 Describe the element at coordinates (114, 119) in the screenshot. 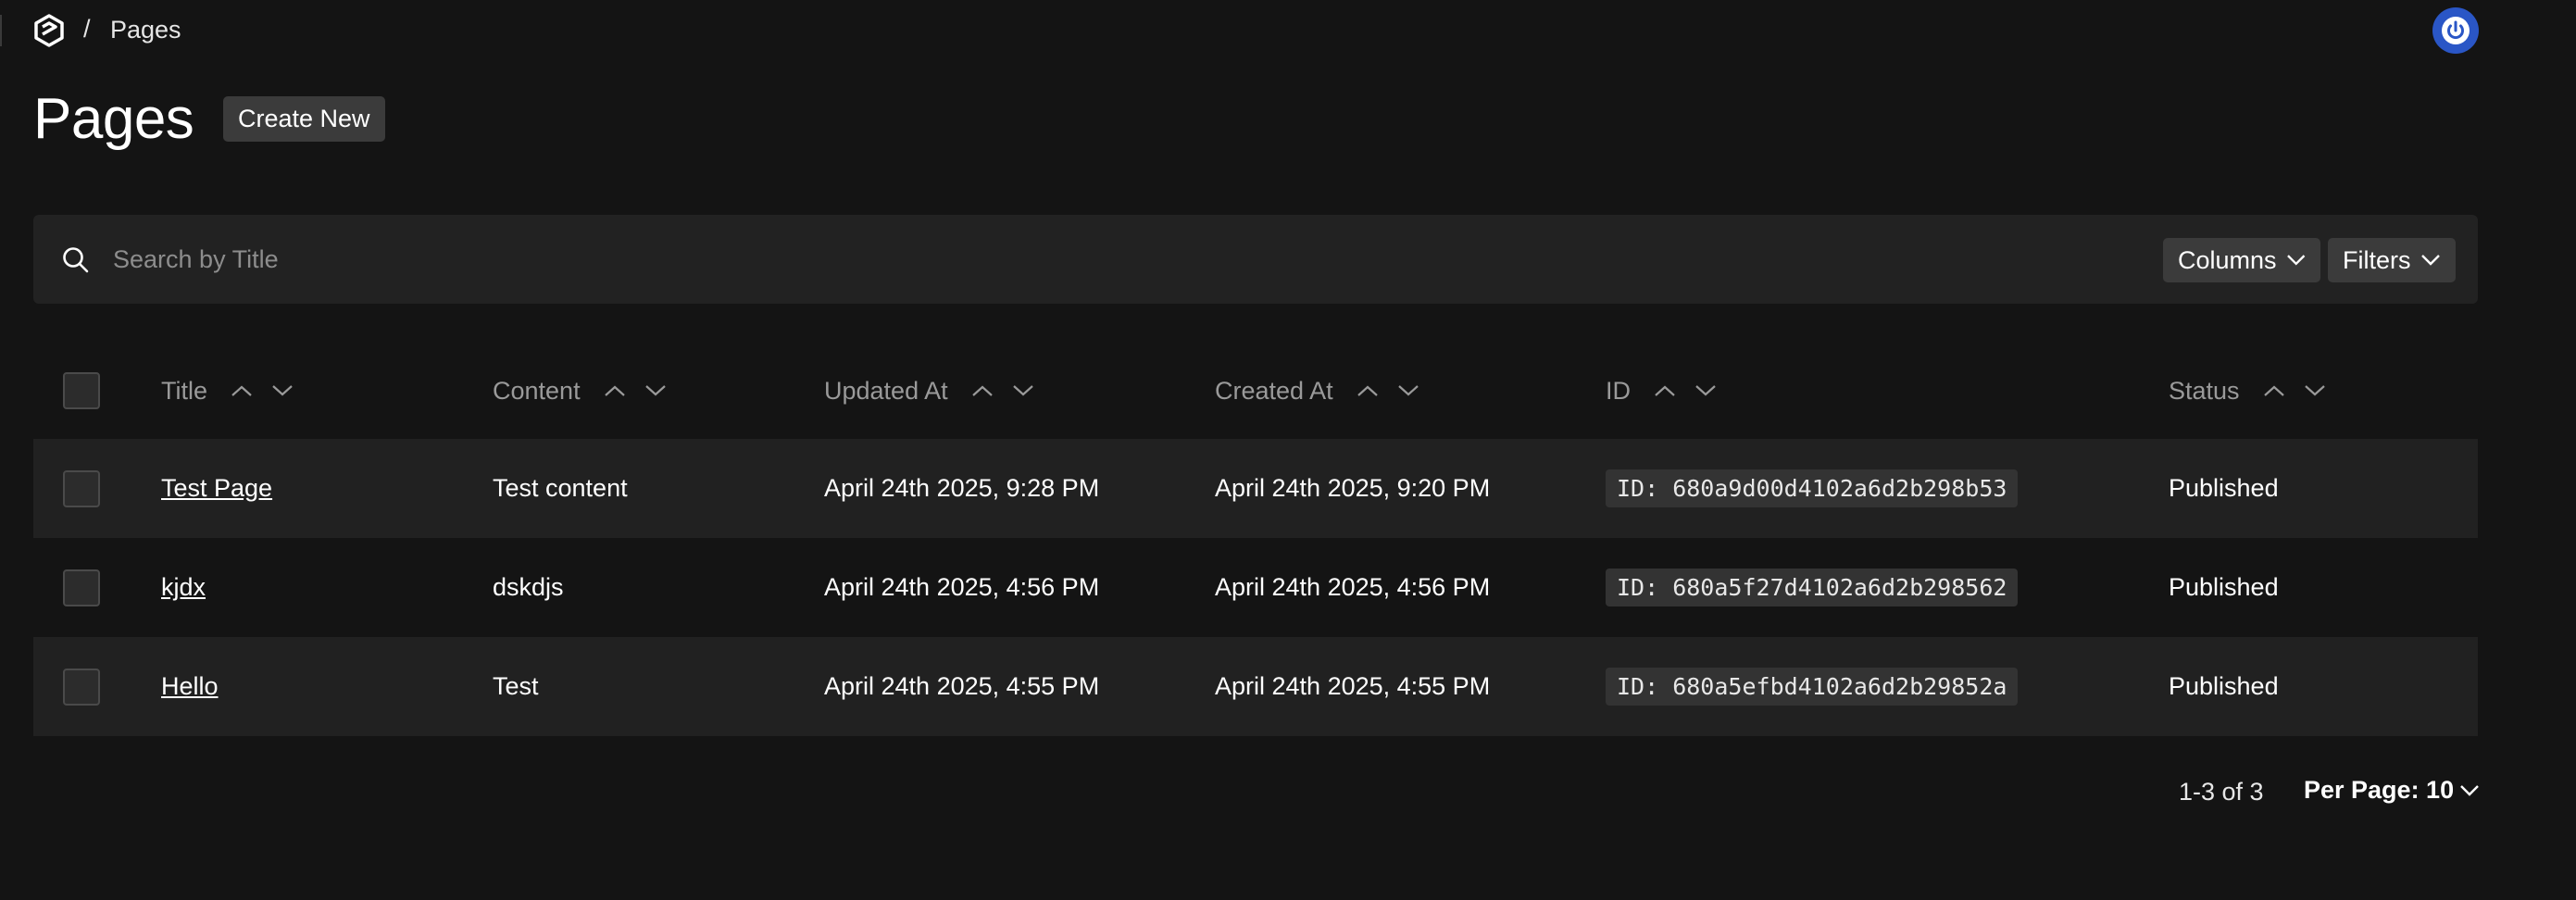

I see `page-title: Pages` at that location.